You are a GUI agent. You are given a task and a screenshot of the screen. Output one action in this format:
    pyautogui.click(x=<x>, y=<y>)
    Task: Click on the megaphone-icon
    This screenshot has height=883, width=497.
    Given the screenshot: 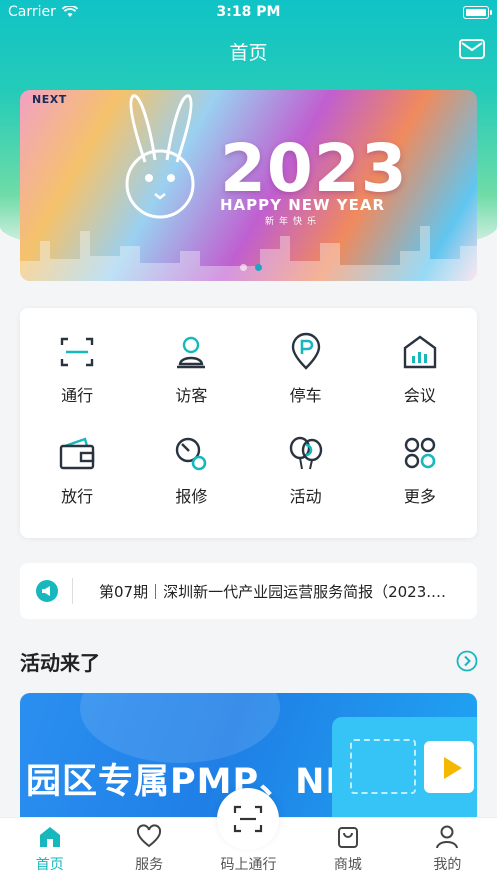 What is the action you would take?
    pyautogui.click(x=47, y=591)
    